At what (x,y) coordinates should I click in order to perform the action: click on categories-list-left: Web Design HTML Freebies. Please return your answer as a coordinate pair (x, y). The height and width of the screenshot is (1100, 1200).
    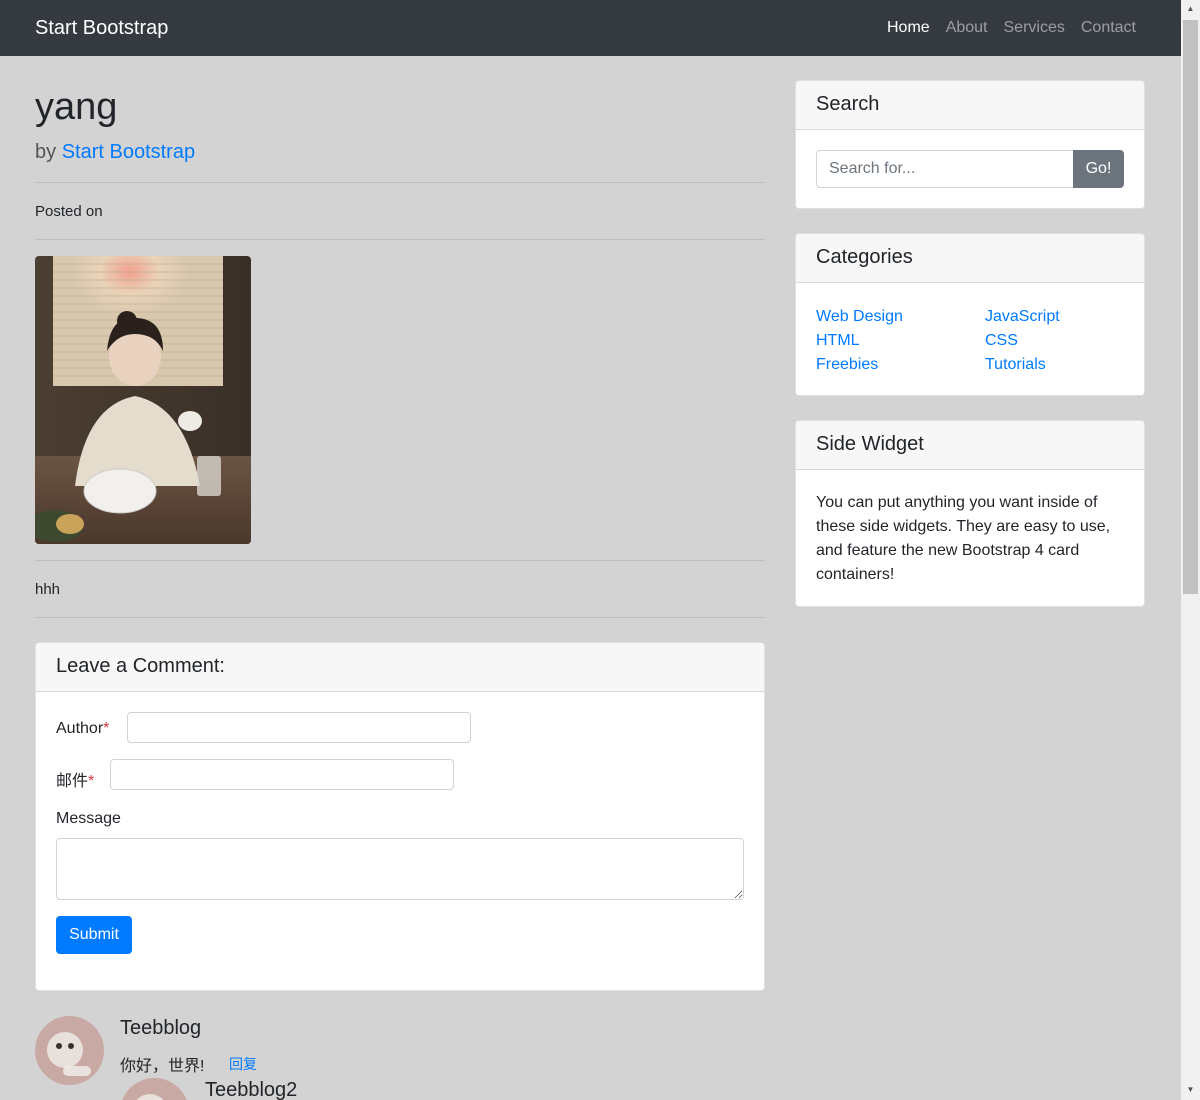
    Looking at the image, I should click on (859, 341).